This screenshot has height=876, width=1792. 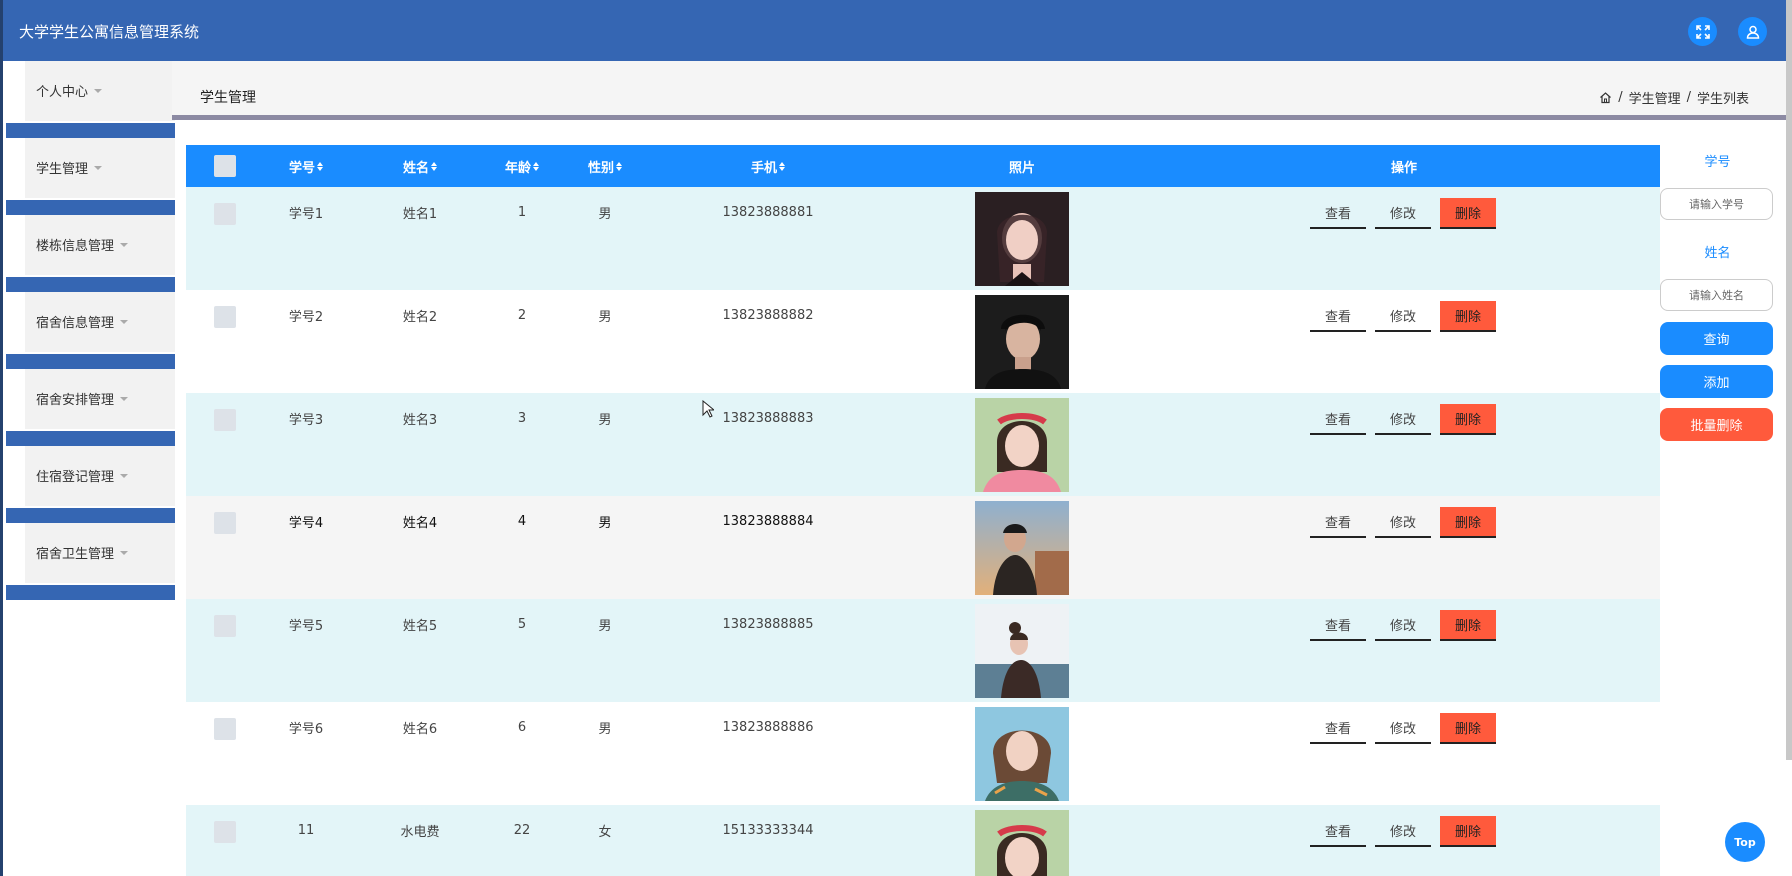 I want to click on cell-phone: 15133333344, so click(x=768, y=830).